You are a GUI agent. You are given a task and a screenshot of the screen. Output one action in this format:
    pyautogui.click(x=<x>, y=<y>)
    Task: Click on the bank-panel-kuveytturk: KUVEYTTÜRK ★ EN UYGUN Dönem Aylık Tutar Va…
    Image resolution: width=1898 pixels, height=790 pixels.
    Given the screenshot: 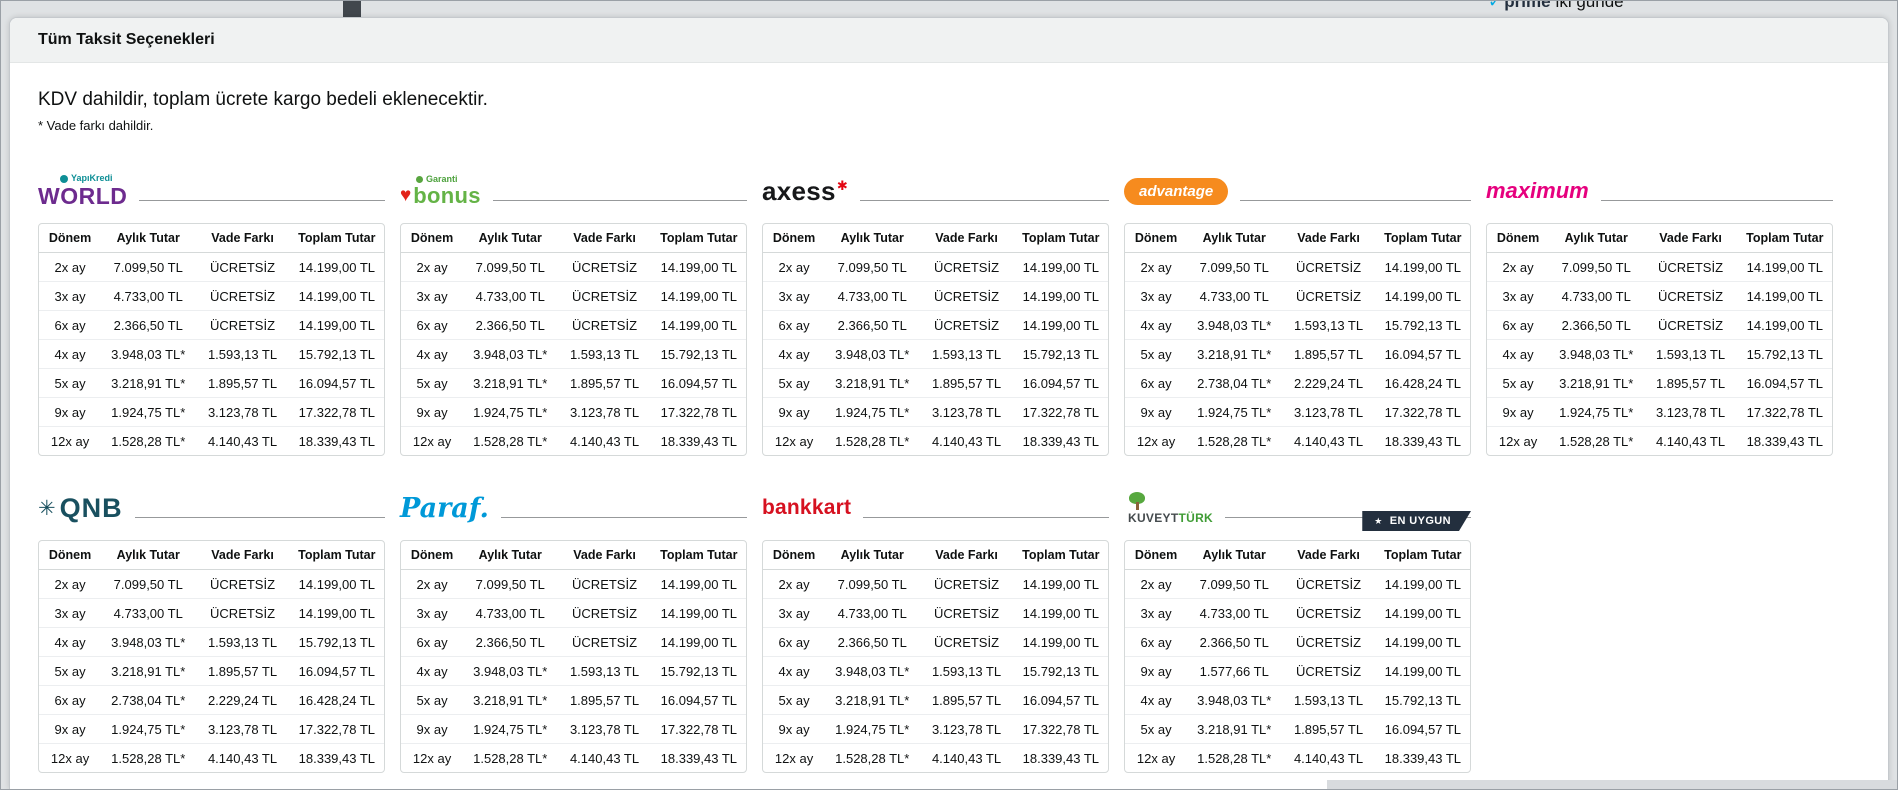 What is the action you would take?
    pyautogui.click(x=1297, y=627)
    